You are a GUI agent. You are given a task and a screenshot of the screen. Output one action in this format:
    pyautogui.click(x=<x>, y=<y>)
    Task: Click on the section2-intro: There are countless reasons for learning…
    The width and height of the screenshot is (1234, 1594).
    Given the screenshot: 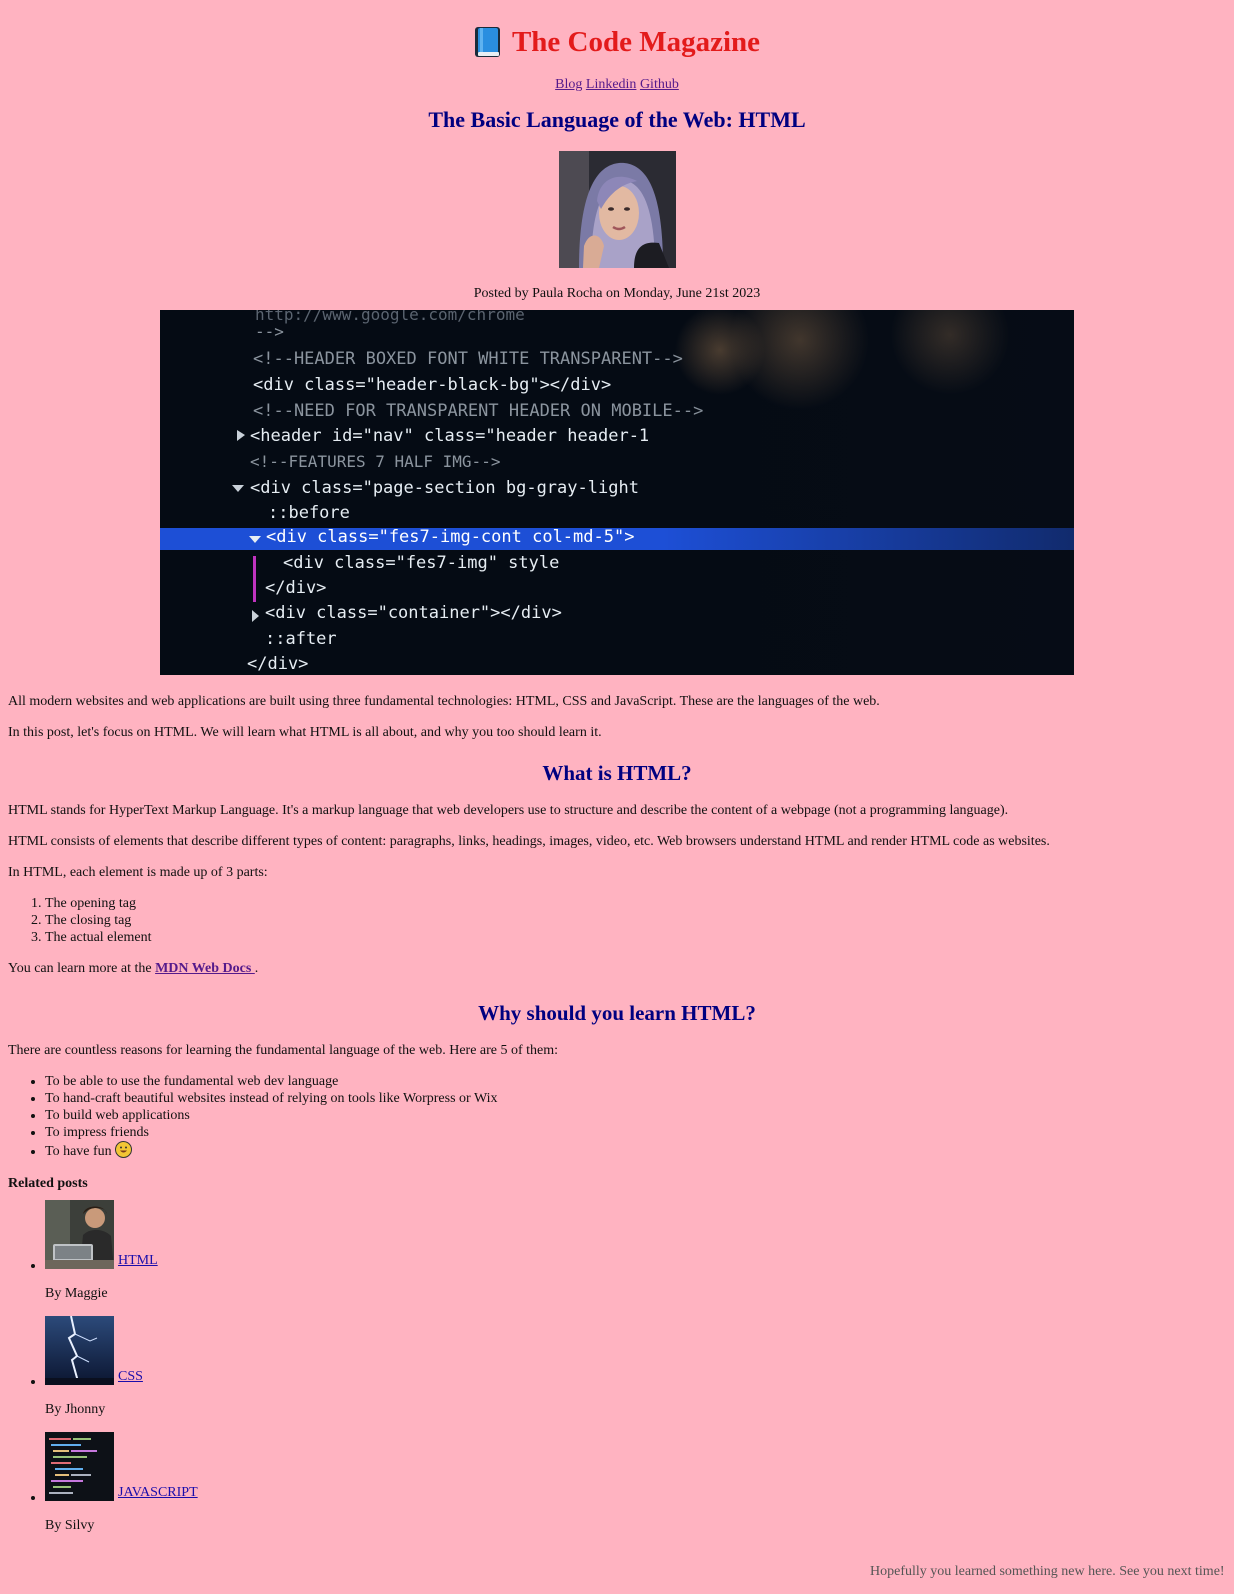 What is the action you would take?
    pyautogui.click(x=283, y=1050)
    